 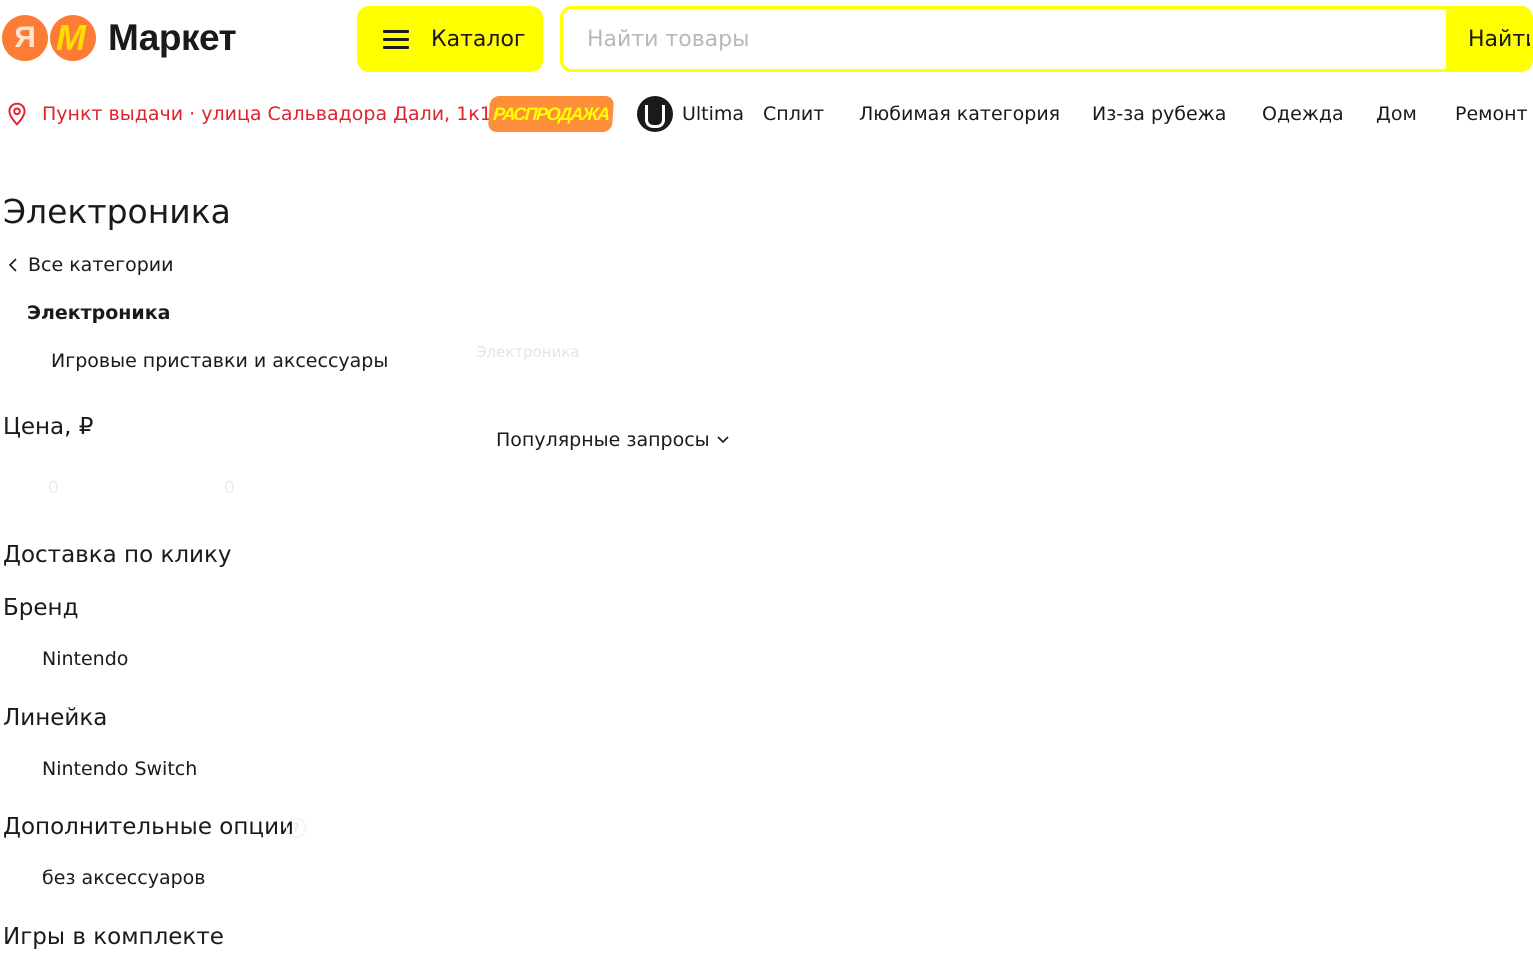 What do you see at coordinates (98, 313) in the screenshot?
I see `current-category: Электроника` at bounding box center [98, 313].